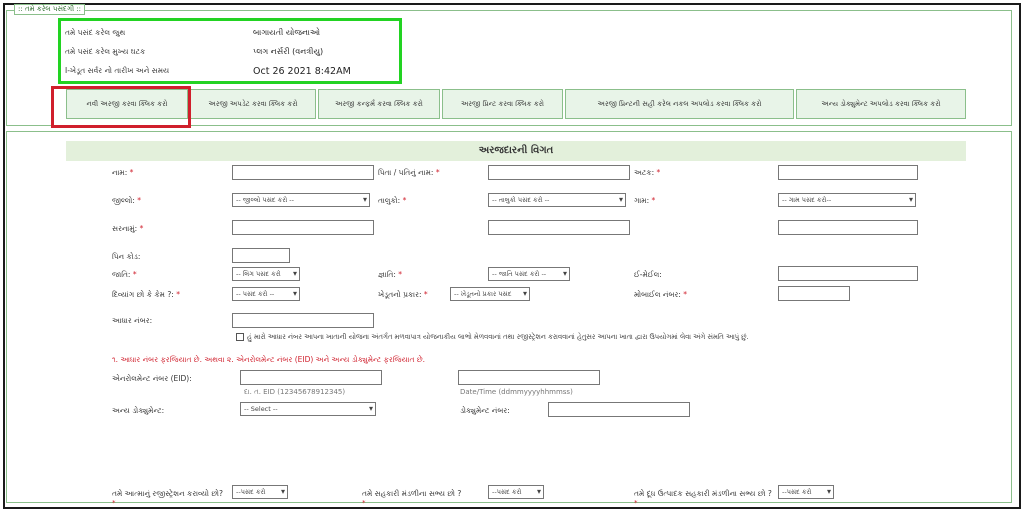  What do you see at coordinates (806, 492) in the screenshot?
I see `milk-coop-member-select: --પસંદ કરો` at bounding box center [806, 492].